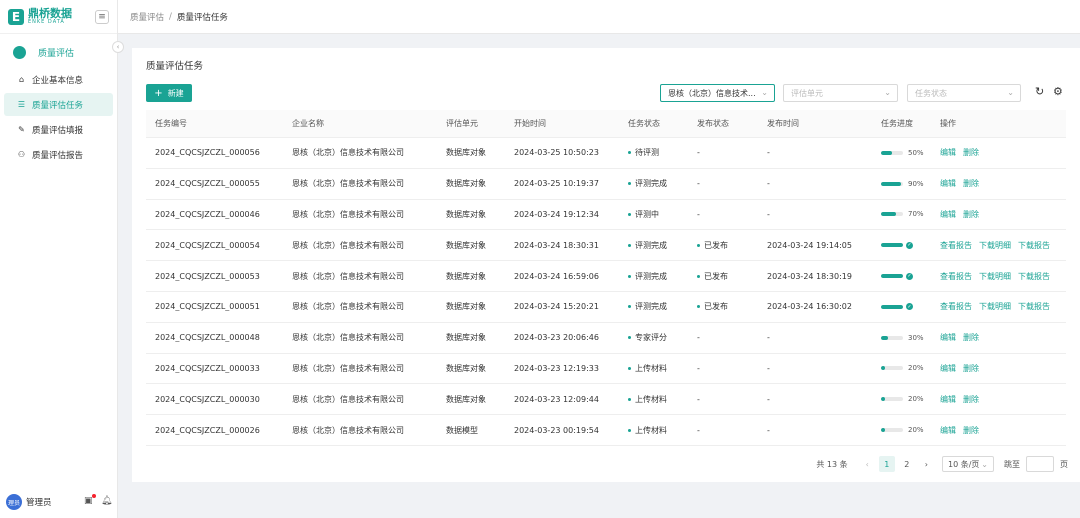  I want to click on pagination-total: 共 13 条, so click(832, 464).